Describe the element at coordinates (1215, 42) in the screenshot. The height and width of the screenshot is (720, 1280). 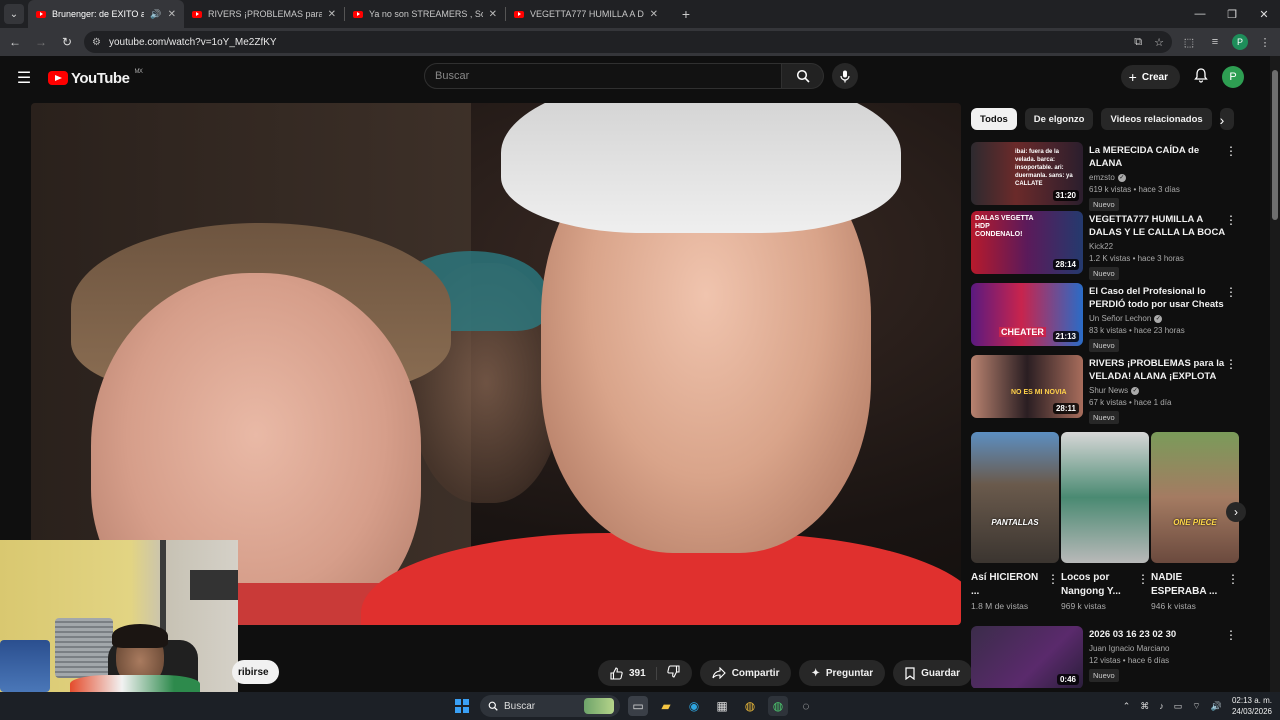
I see `reading-list-icon: ≡` at that location.